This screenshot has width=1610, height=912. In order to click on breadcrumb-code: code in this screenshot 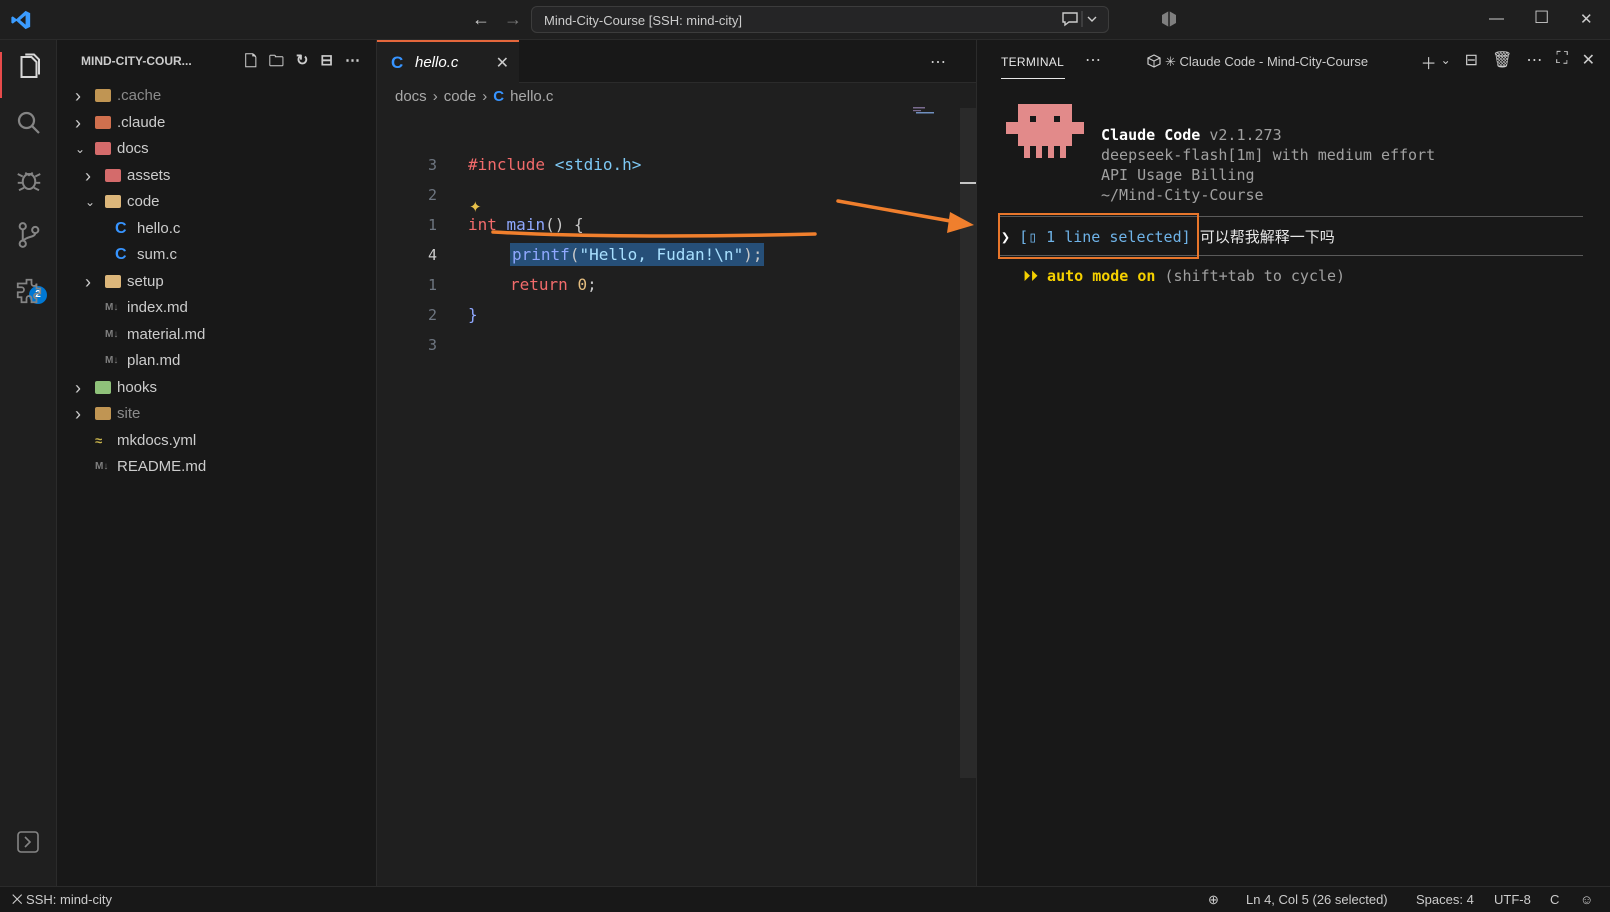, I will do `click(460, 96)`.